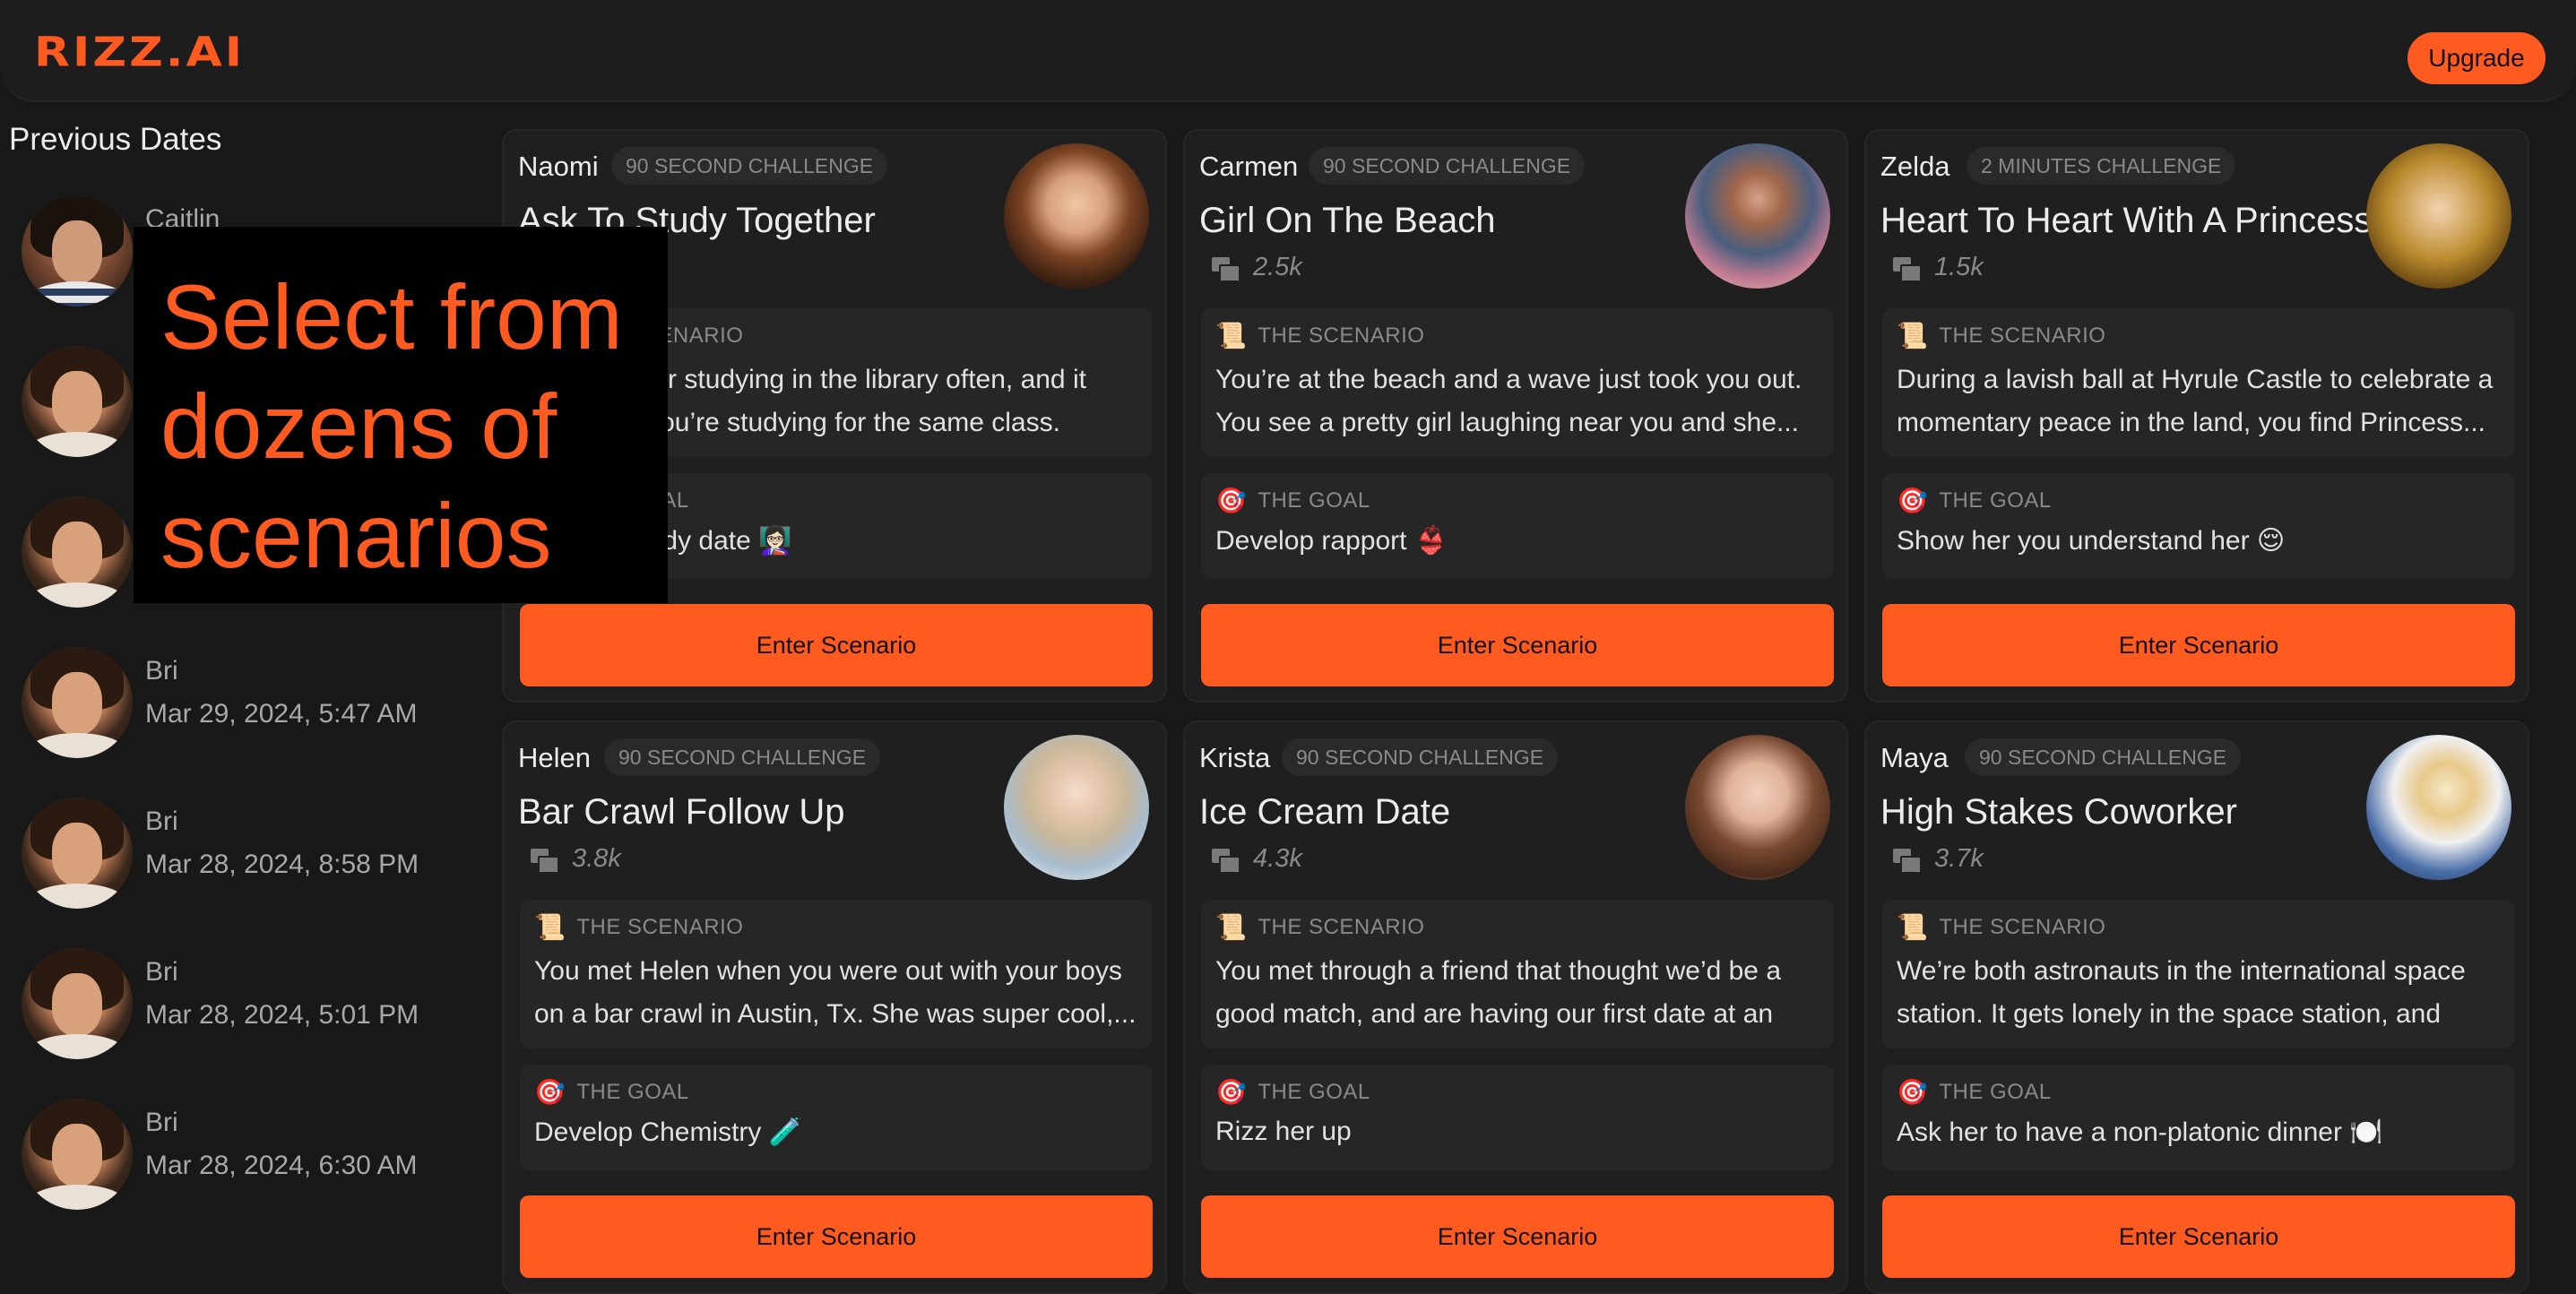  What do you see at coordinates (1915, 167) in the screenshot?
I see `character-name: Zelda` at bounding box center [1915, 167].